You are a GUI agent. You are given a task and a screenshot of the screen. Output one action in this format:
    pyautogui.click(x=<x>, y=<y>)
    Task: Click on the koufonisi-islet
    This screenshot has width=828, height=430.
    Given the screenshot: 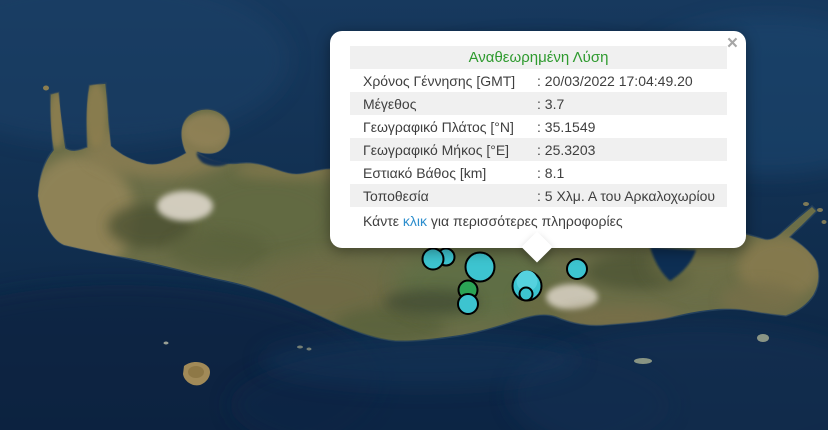 What is the action you would take?
    pyautogui.click(x=763, y=338)
    